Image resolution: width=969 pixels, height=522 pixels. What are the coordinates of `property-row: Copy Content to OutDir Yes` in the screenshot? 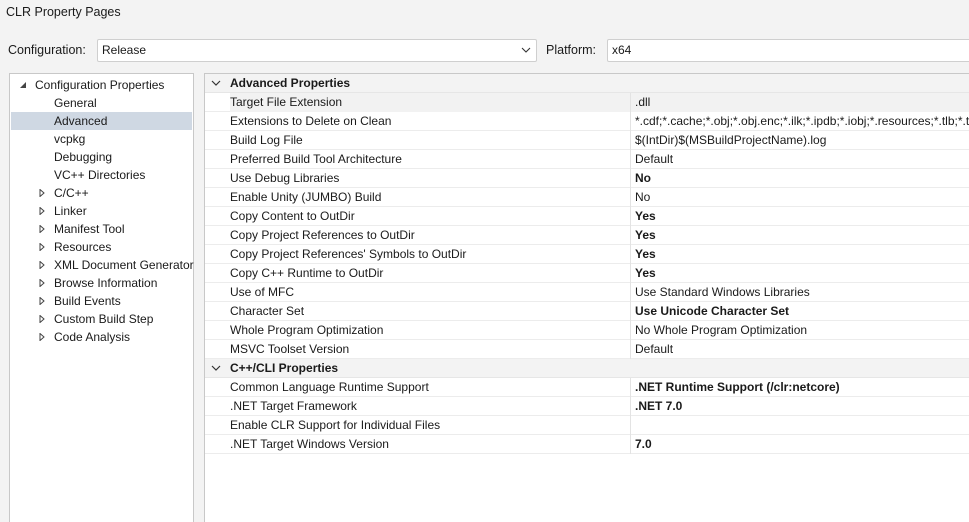 It's located at (587, 216).